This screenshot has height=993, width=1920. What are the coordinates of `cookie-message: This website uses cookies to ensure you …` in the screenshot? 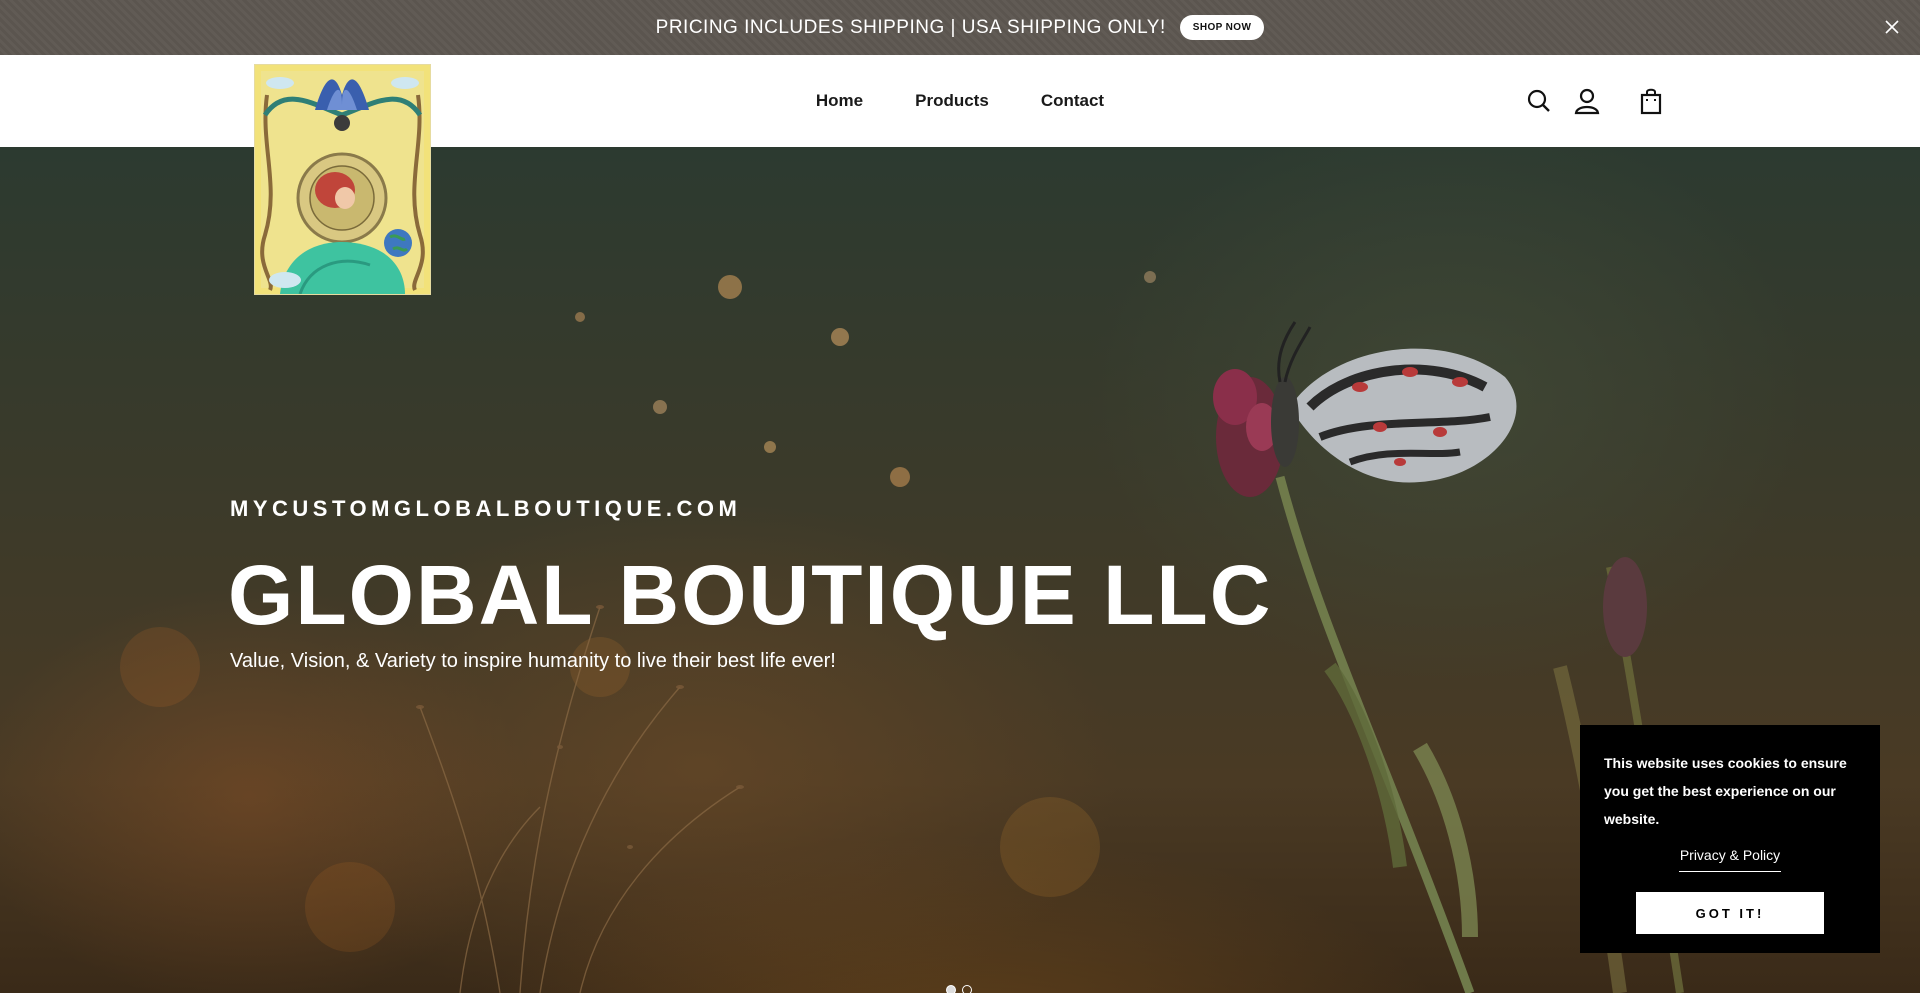 It's located at (1725, 791).